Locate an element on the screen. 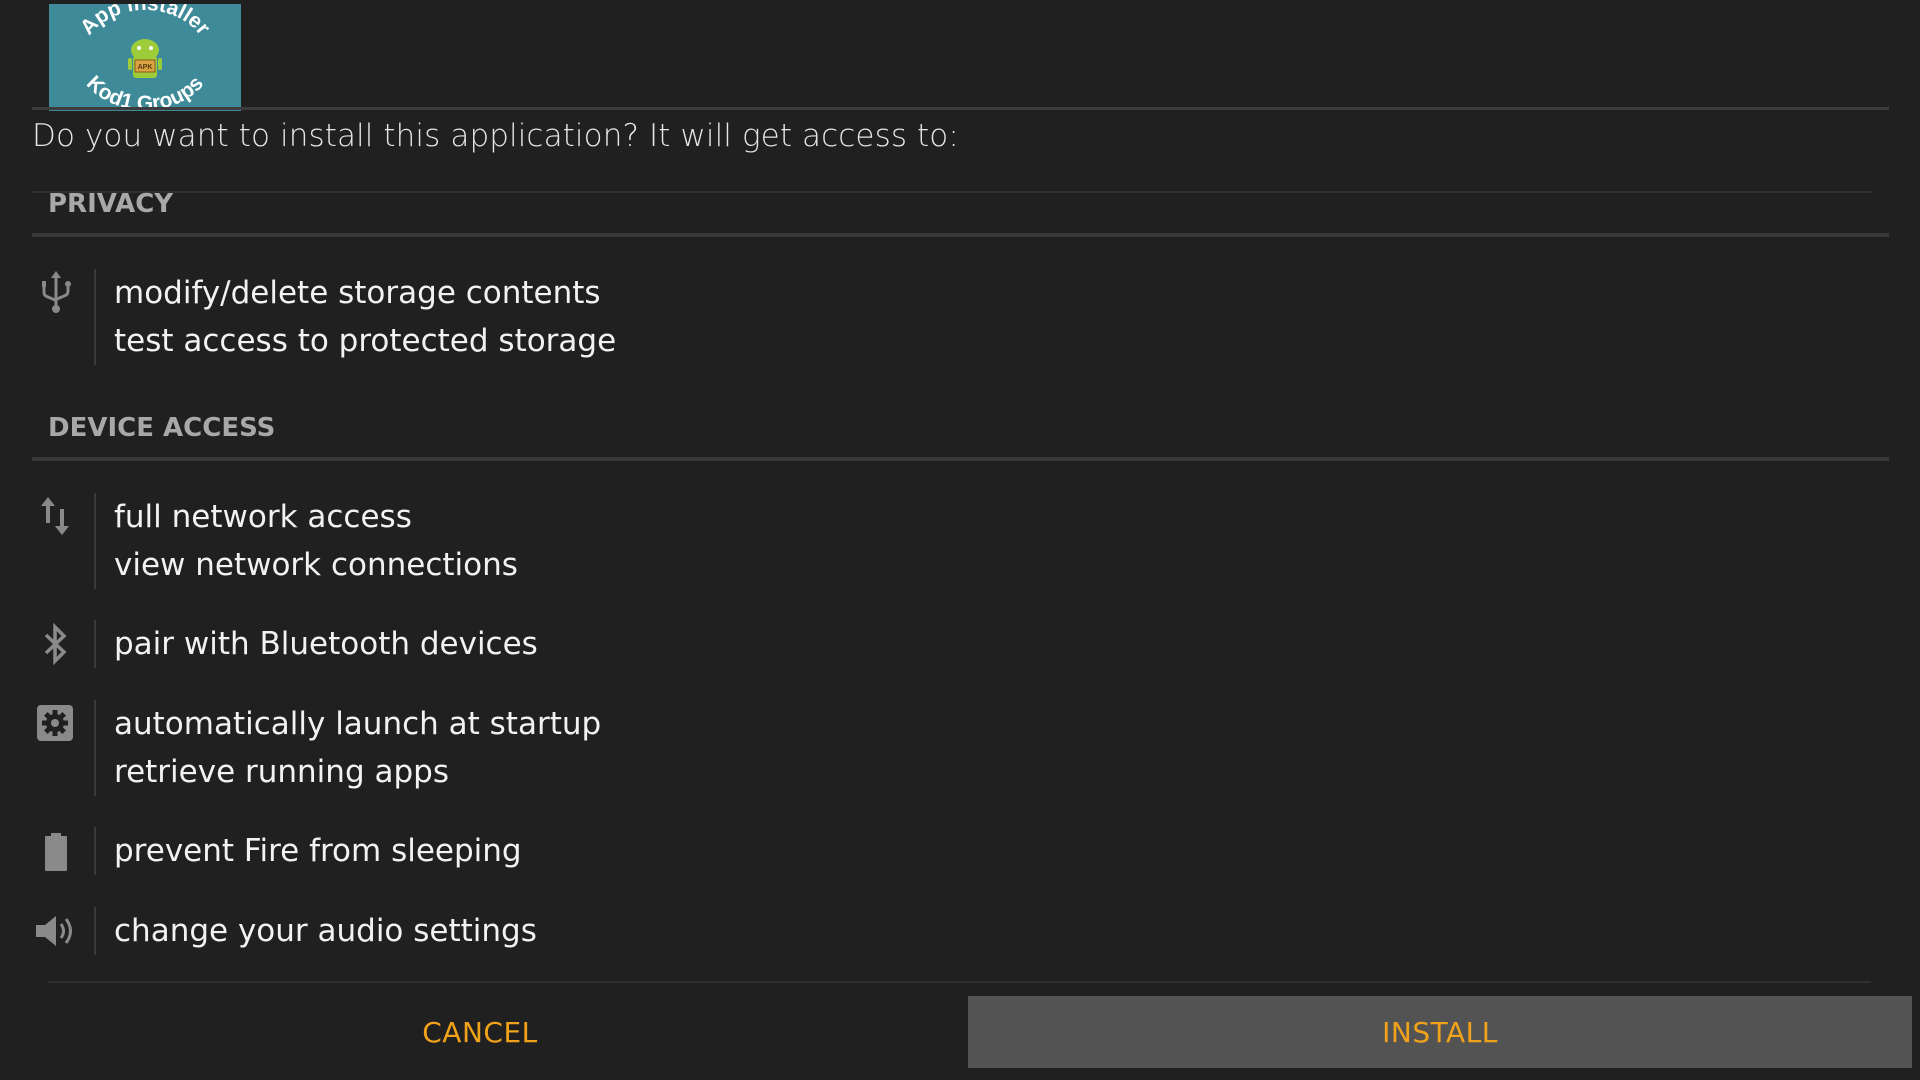 The image size is (1920, 1080). cancel-button: CANCEL is located at coordinates (480, 1032).